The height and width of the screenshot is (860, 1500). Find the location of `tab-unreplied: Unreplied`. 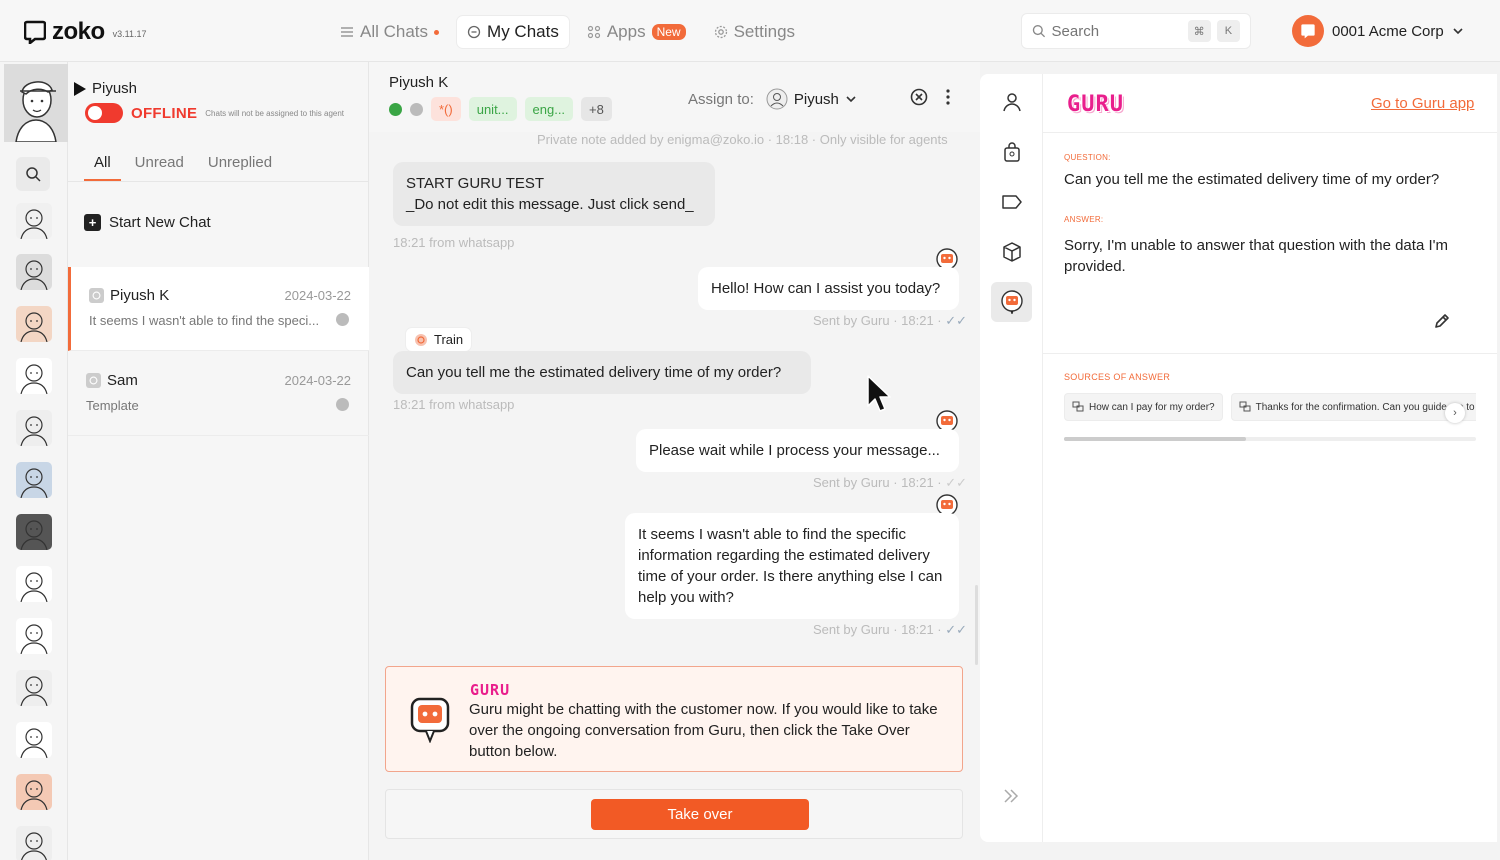

tab-unreplied: Unreplied is located at coordinates (240, 161).